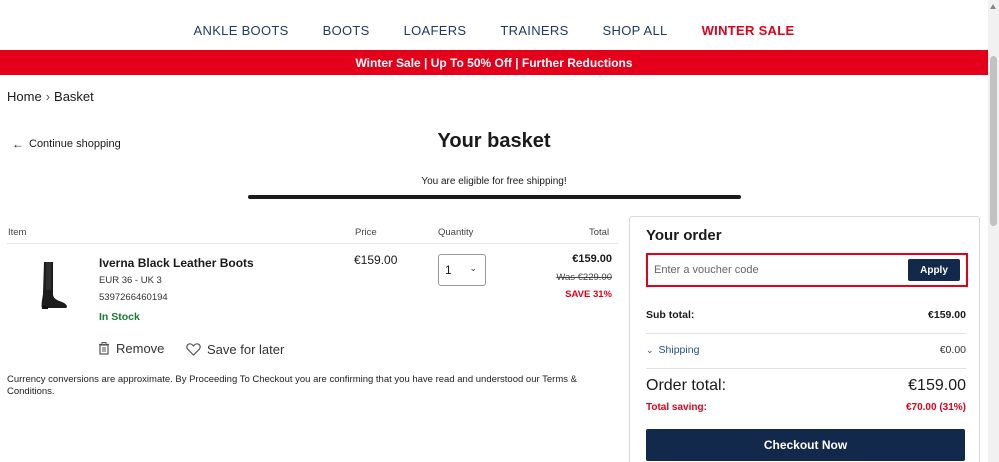 The height and width of the screenshot is (462, 999). Describe the element at coordinates (584, 277) in the screenshot. I see `was-price: Was €229.00` at that location.